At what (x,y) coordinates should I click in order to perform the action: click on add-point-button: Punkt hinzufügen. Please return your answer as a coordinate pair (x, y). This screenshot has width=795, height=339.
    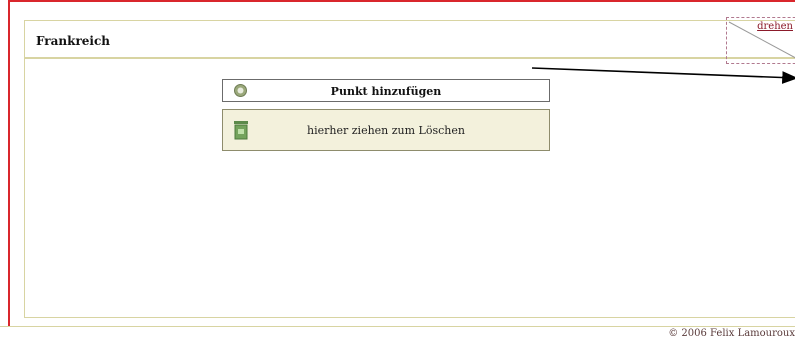
    Looking at the image, I should click on (386, 90).